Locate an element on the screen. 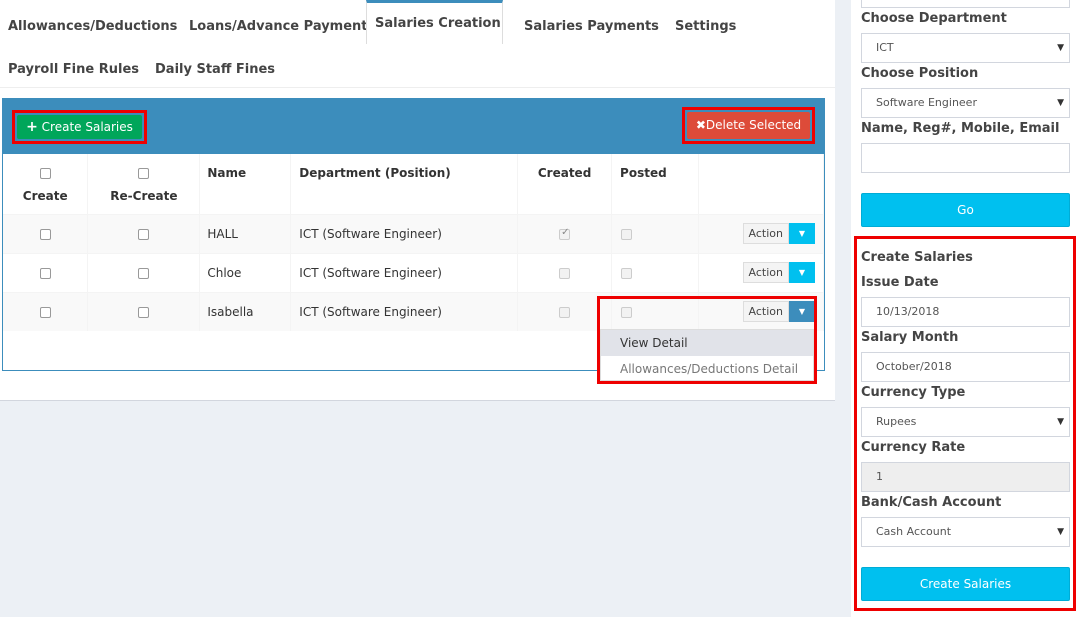  go-button: Go is located at coordinates (965, 210).